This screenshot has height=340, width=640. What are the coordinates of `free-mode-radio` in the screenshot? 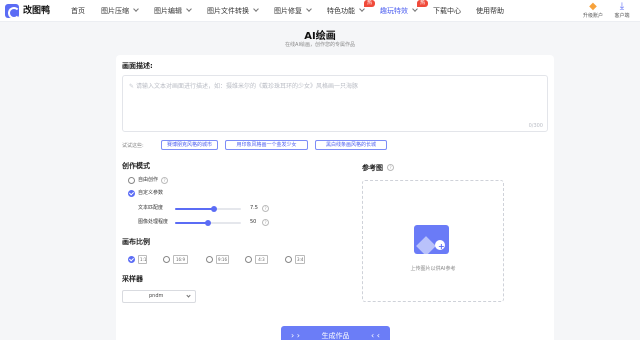 It's located at (131, 180).